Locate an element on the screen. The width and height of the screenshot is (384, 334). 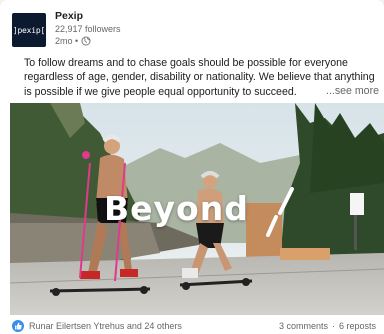
post-time: 2mo is located at coordinates (64, 41).